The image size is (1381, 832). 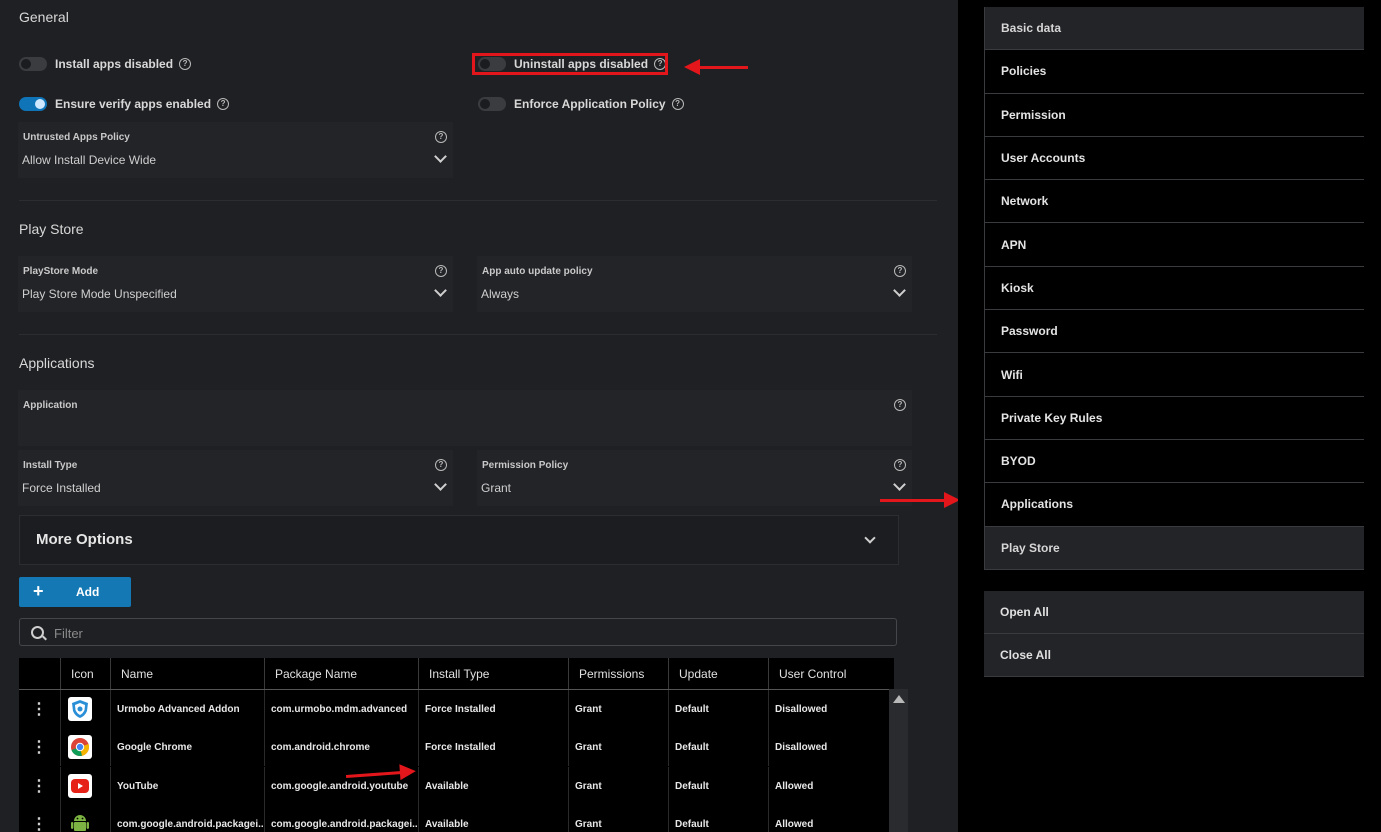 I want to click on section-title-play-store: Play Store, so click(x=51, y=229).